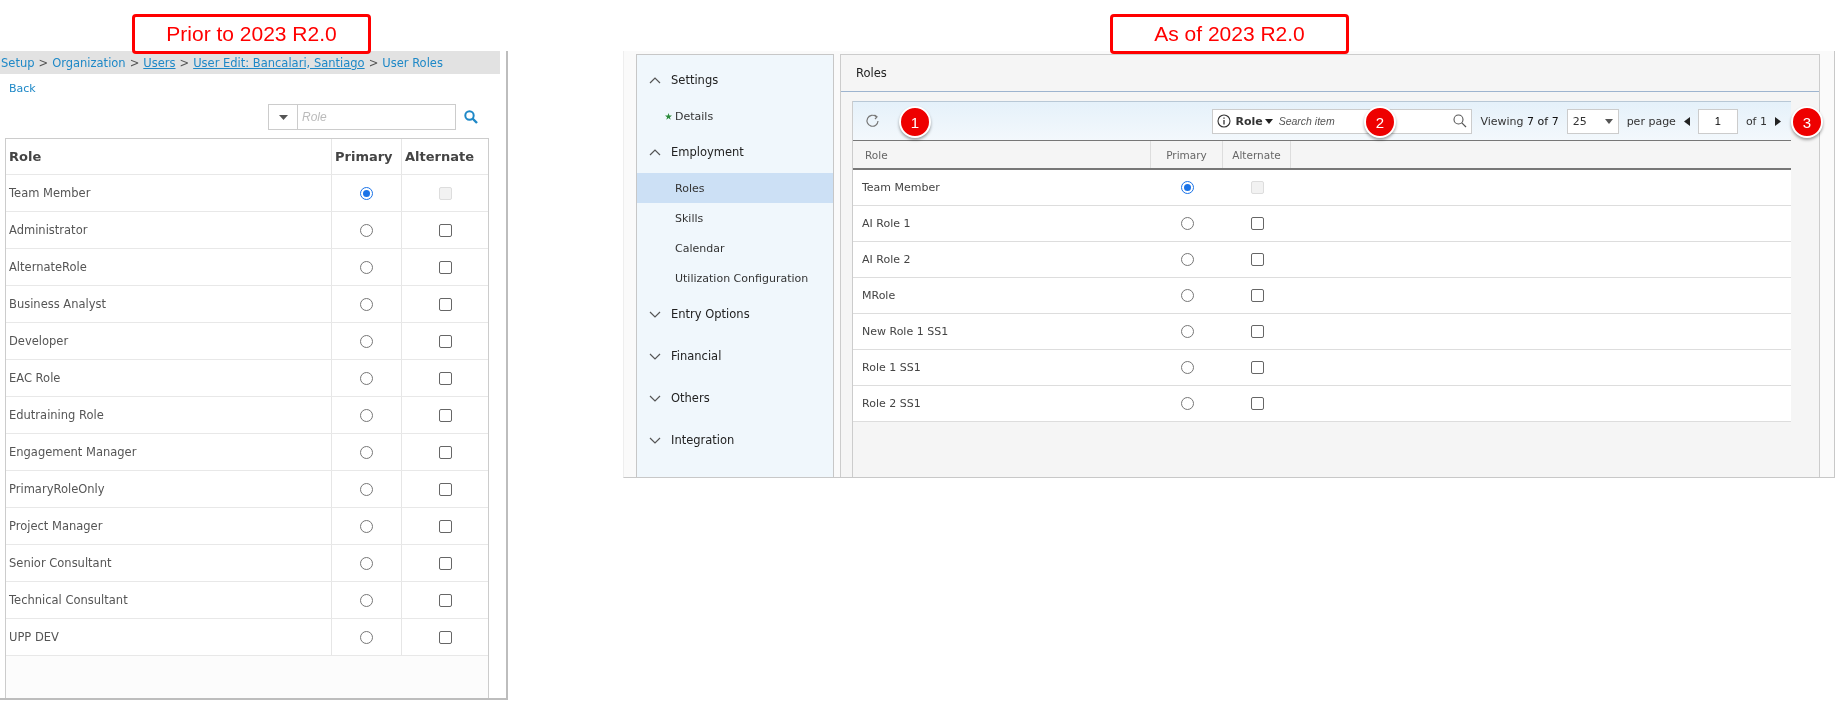  Describe the element at coordinates (735, 116) in the screenshot. I see `sidebar-item: Details` at that location.